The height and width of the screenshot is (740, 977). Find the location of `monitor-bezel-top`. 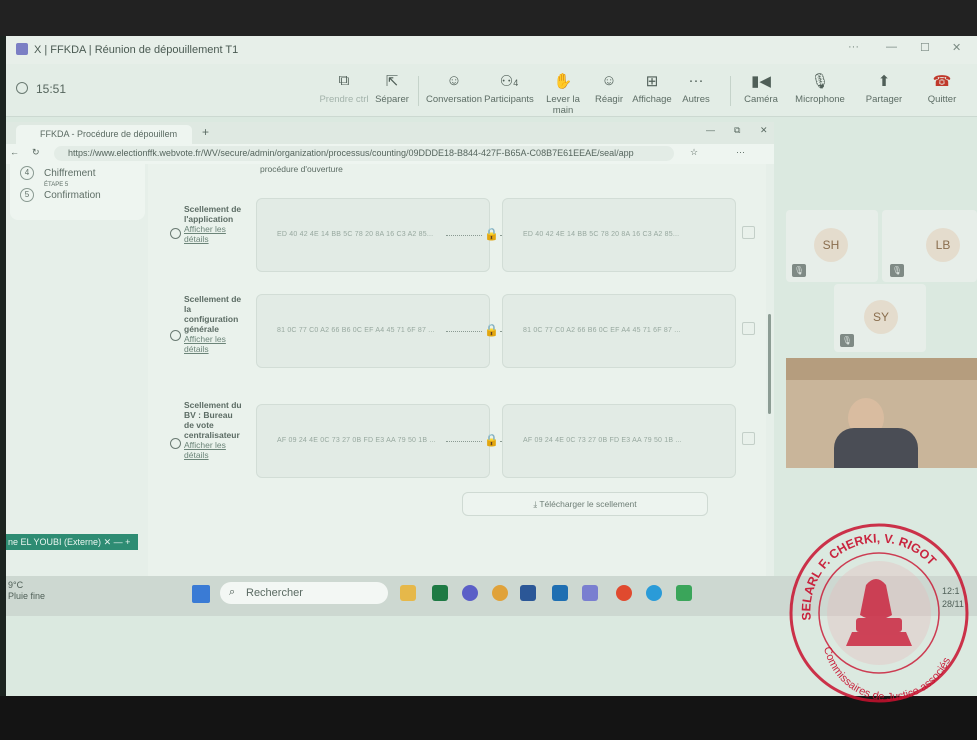

monitor-bezel-top is located at coordinates (488, 18).